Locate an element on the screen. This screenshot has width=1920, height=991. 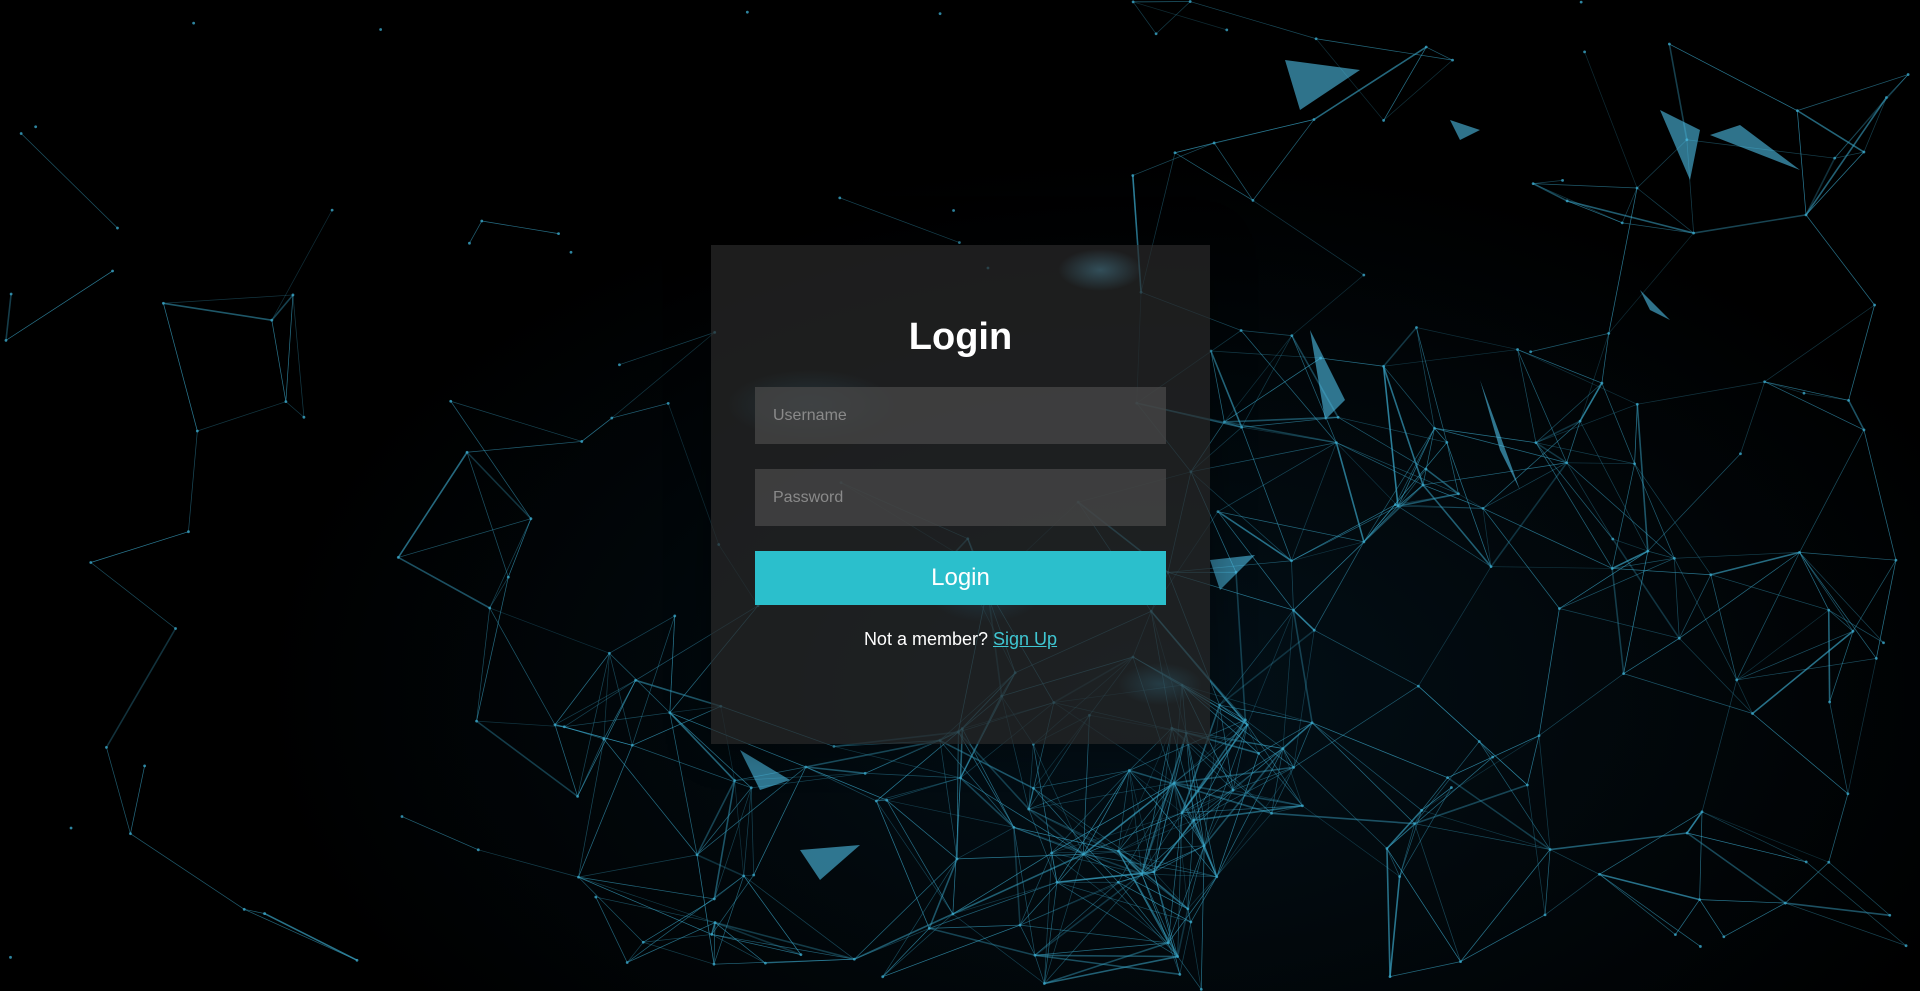
signup-row: Not a member? Sign Up is located at coordinates (960, 639).